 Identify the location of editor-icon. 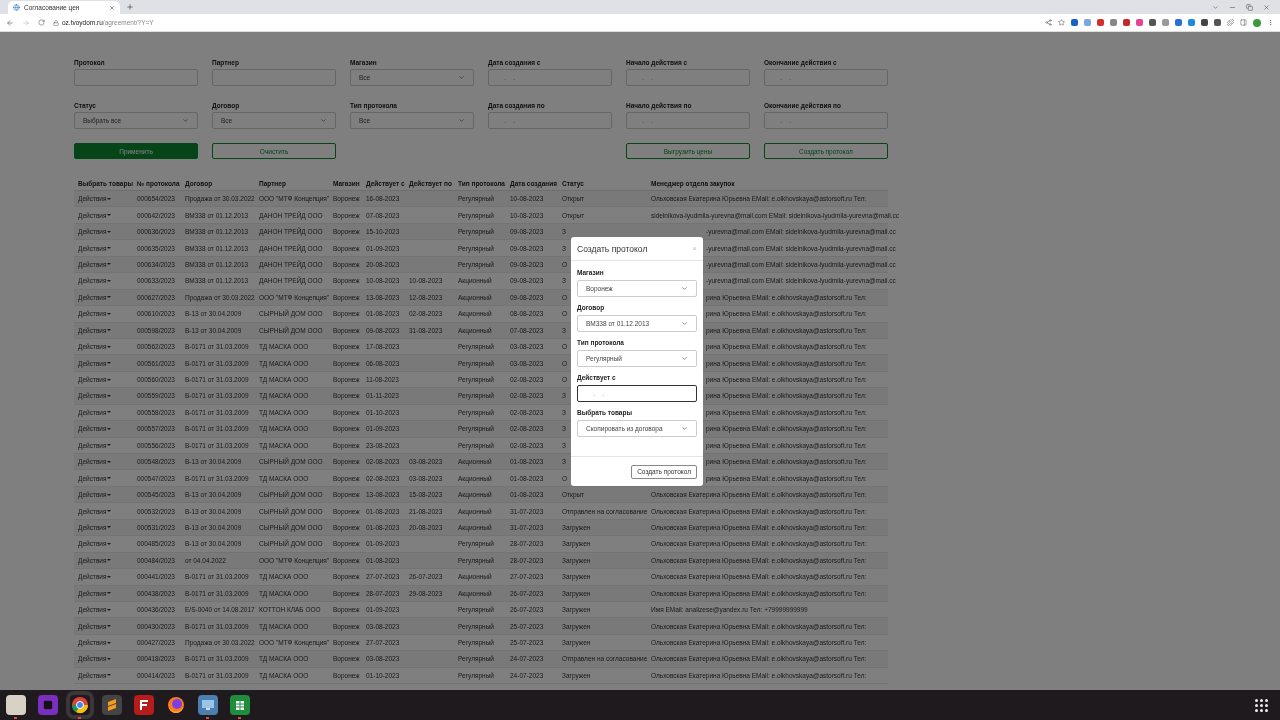
(112, 705).